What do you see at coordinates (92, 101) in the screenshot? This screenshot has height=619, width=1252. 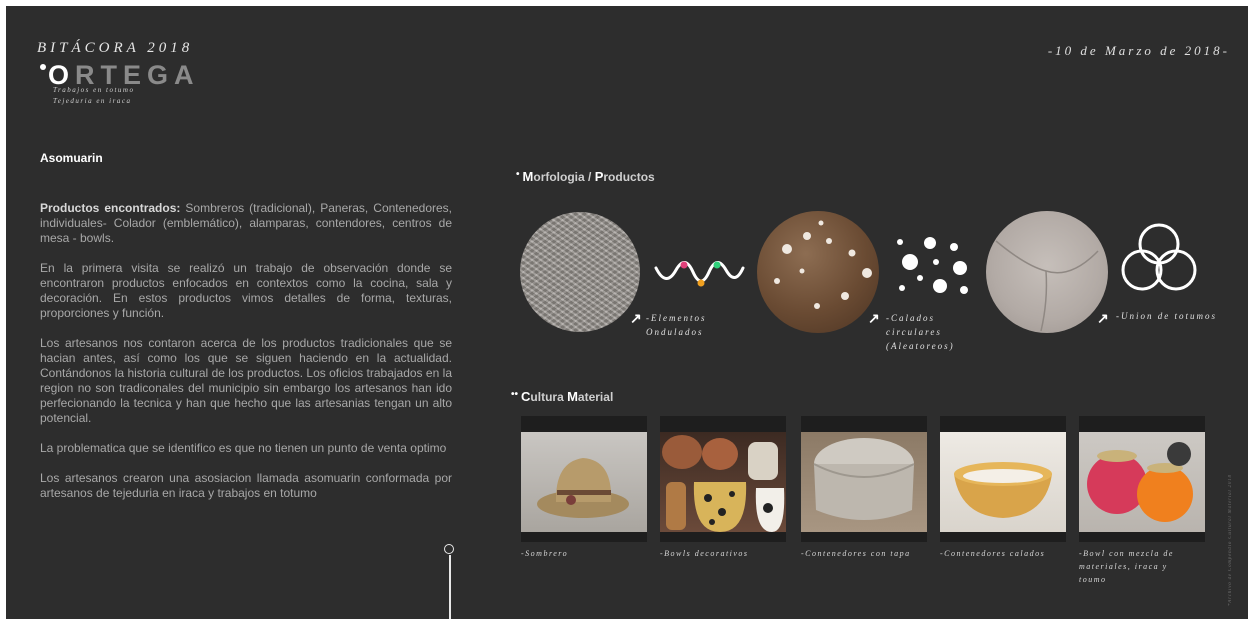 I see `brand-subtitle-2: Tejeduria en iraca` at bounding box center [92, 101].